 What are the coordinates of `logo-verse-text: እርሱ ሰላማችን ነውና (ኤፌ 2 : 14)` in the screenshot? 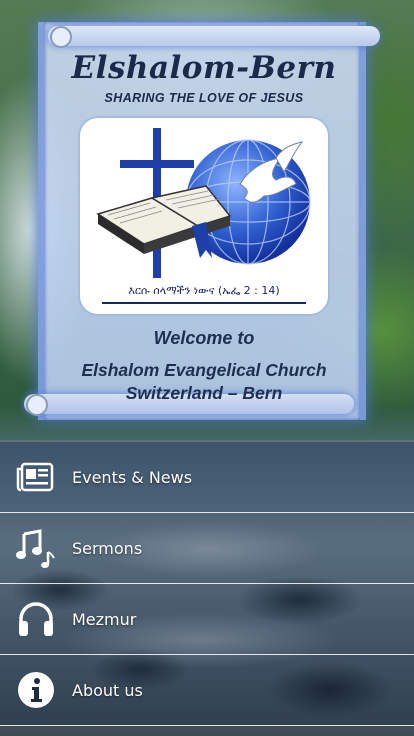 It's located at (204, 290).